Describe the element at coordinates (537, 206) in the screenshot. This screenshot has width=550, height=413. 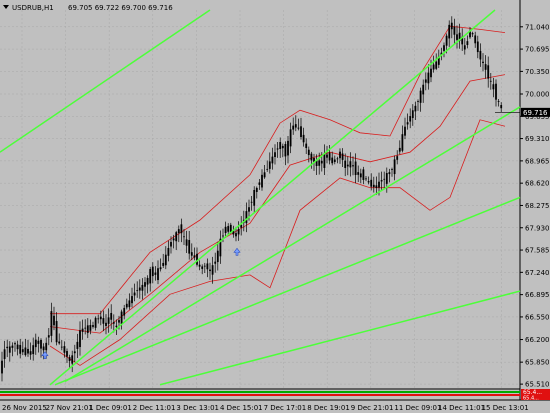
I see `y-tick-label: 68.275` at that location.